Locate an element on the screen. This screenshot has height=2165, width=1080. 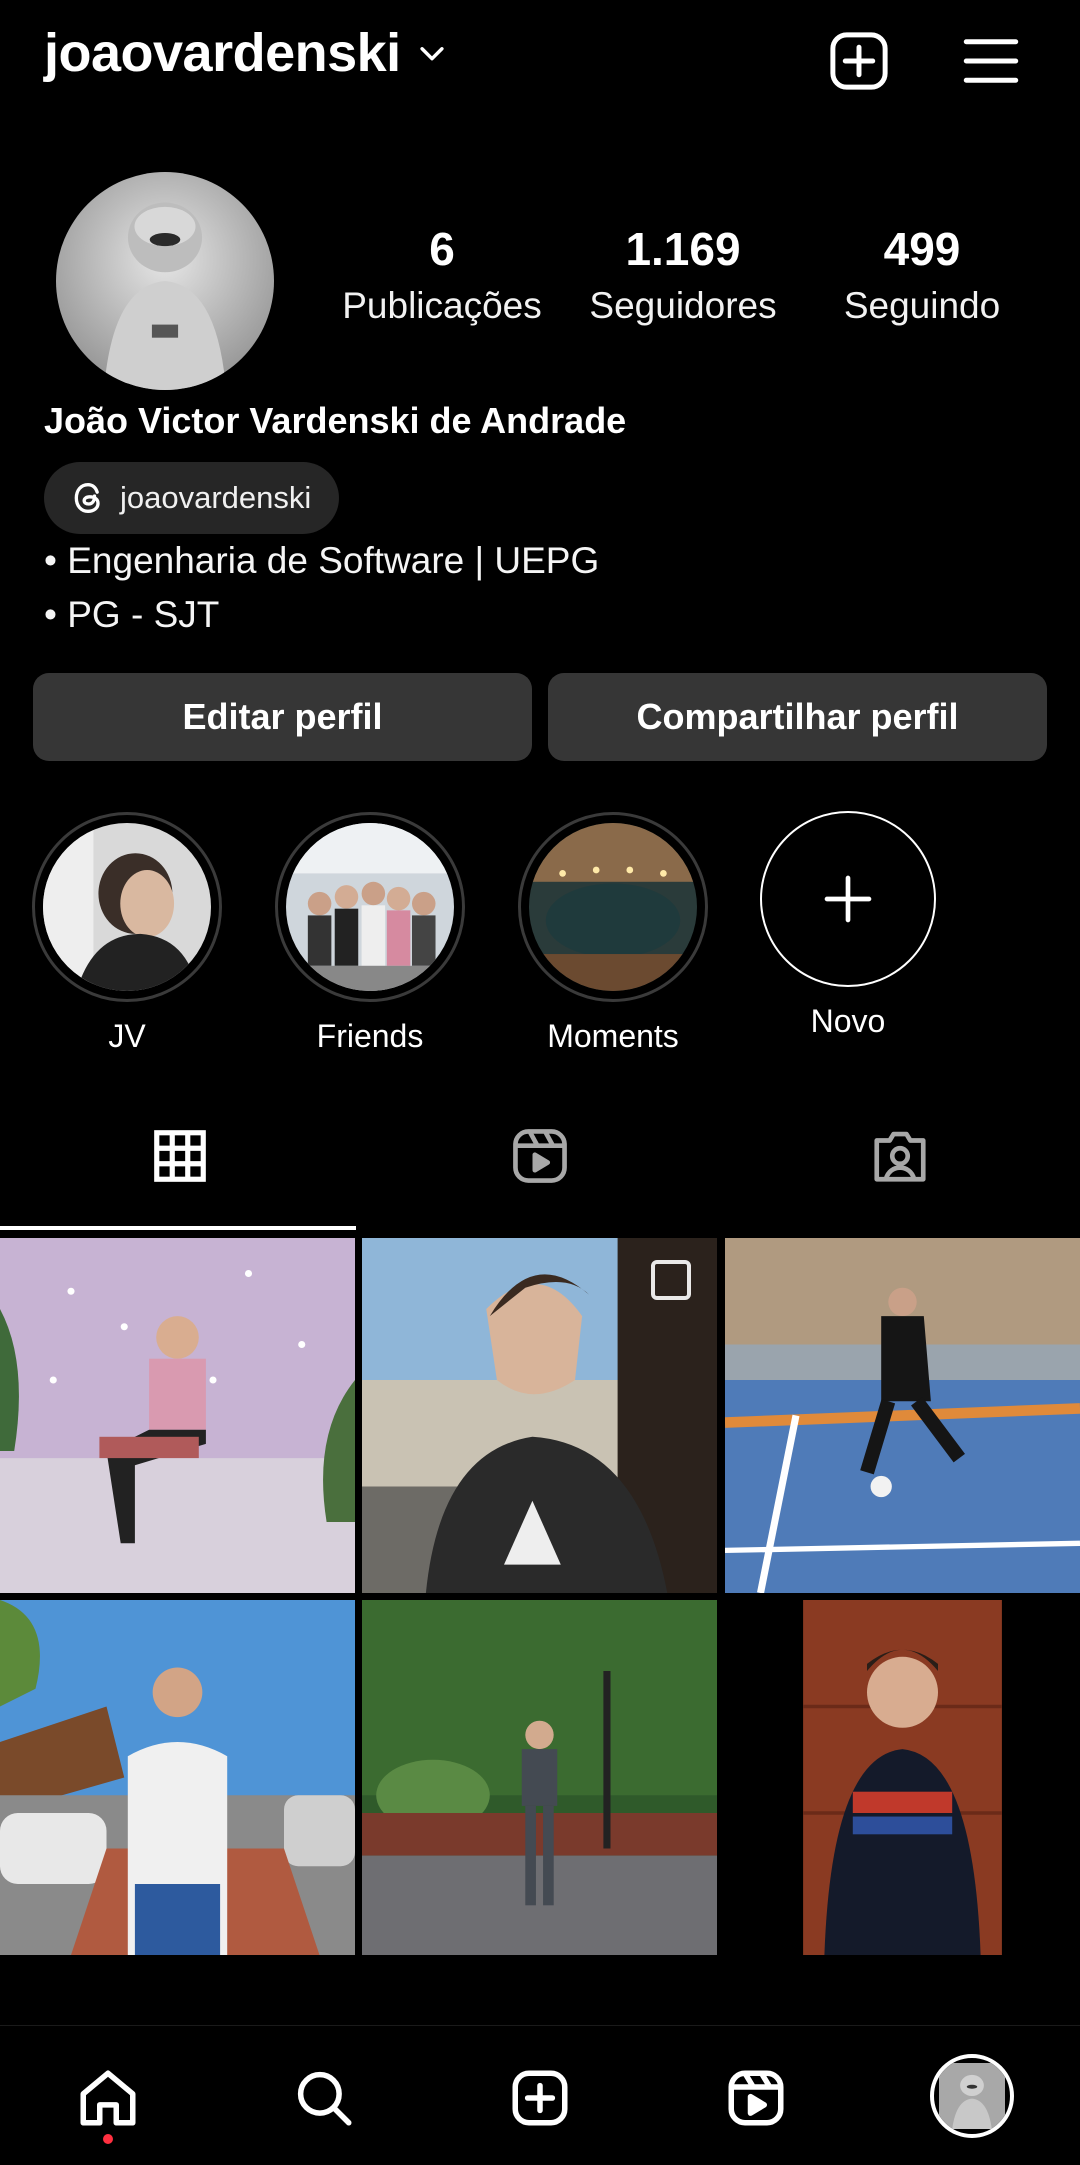
followers-value: 1.169 is located at coordinates (683, 249).